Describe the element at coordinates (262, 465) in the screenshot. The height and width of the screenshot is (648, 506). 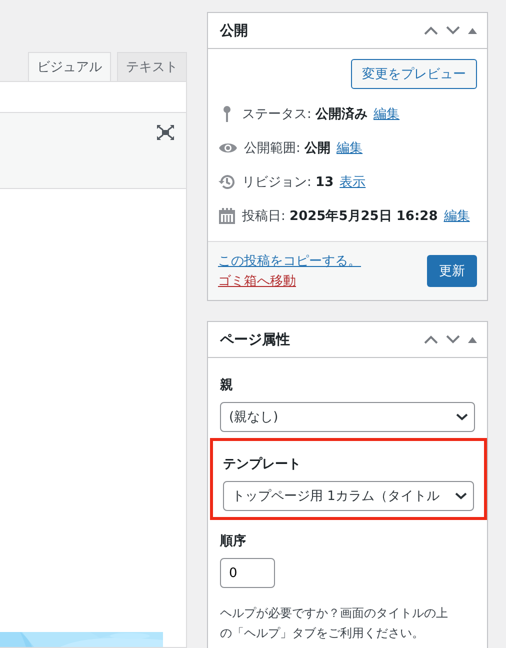
I see `field-label: テンプレート` at that location.